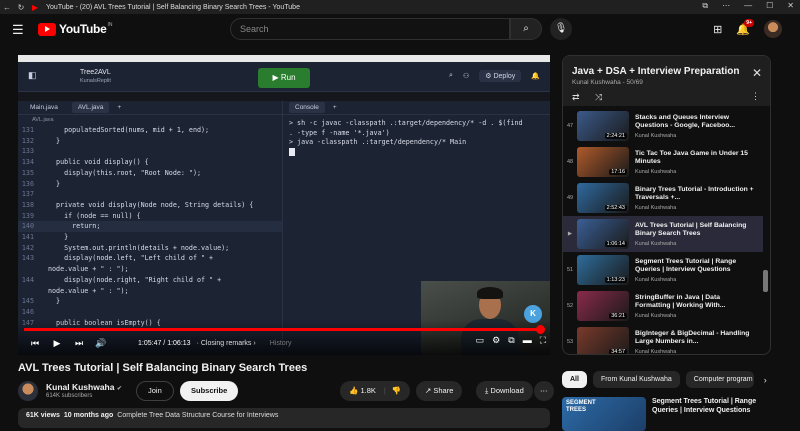  I want to click on more-actions-button: ⋯, so click(544, 391).